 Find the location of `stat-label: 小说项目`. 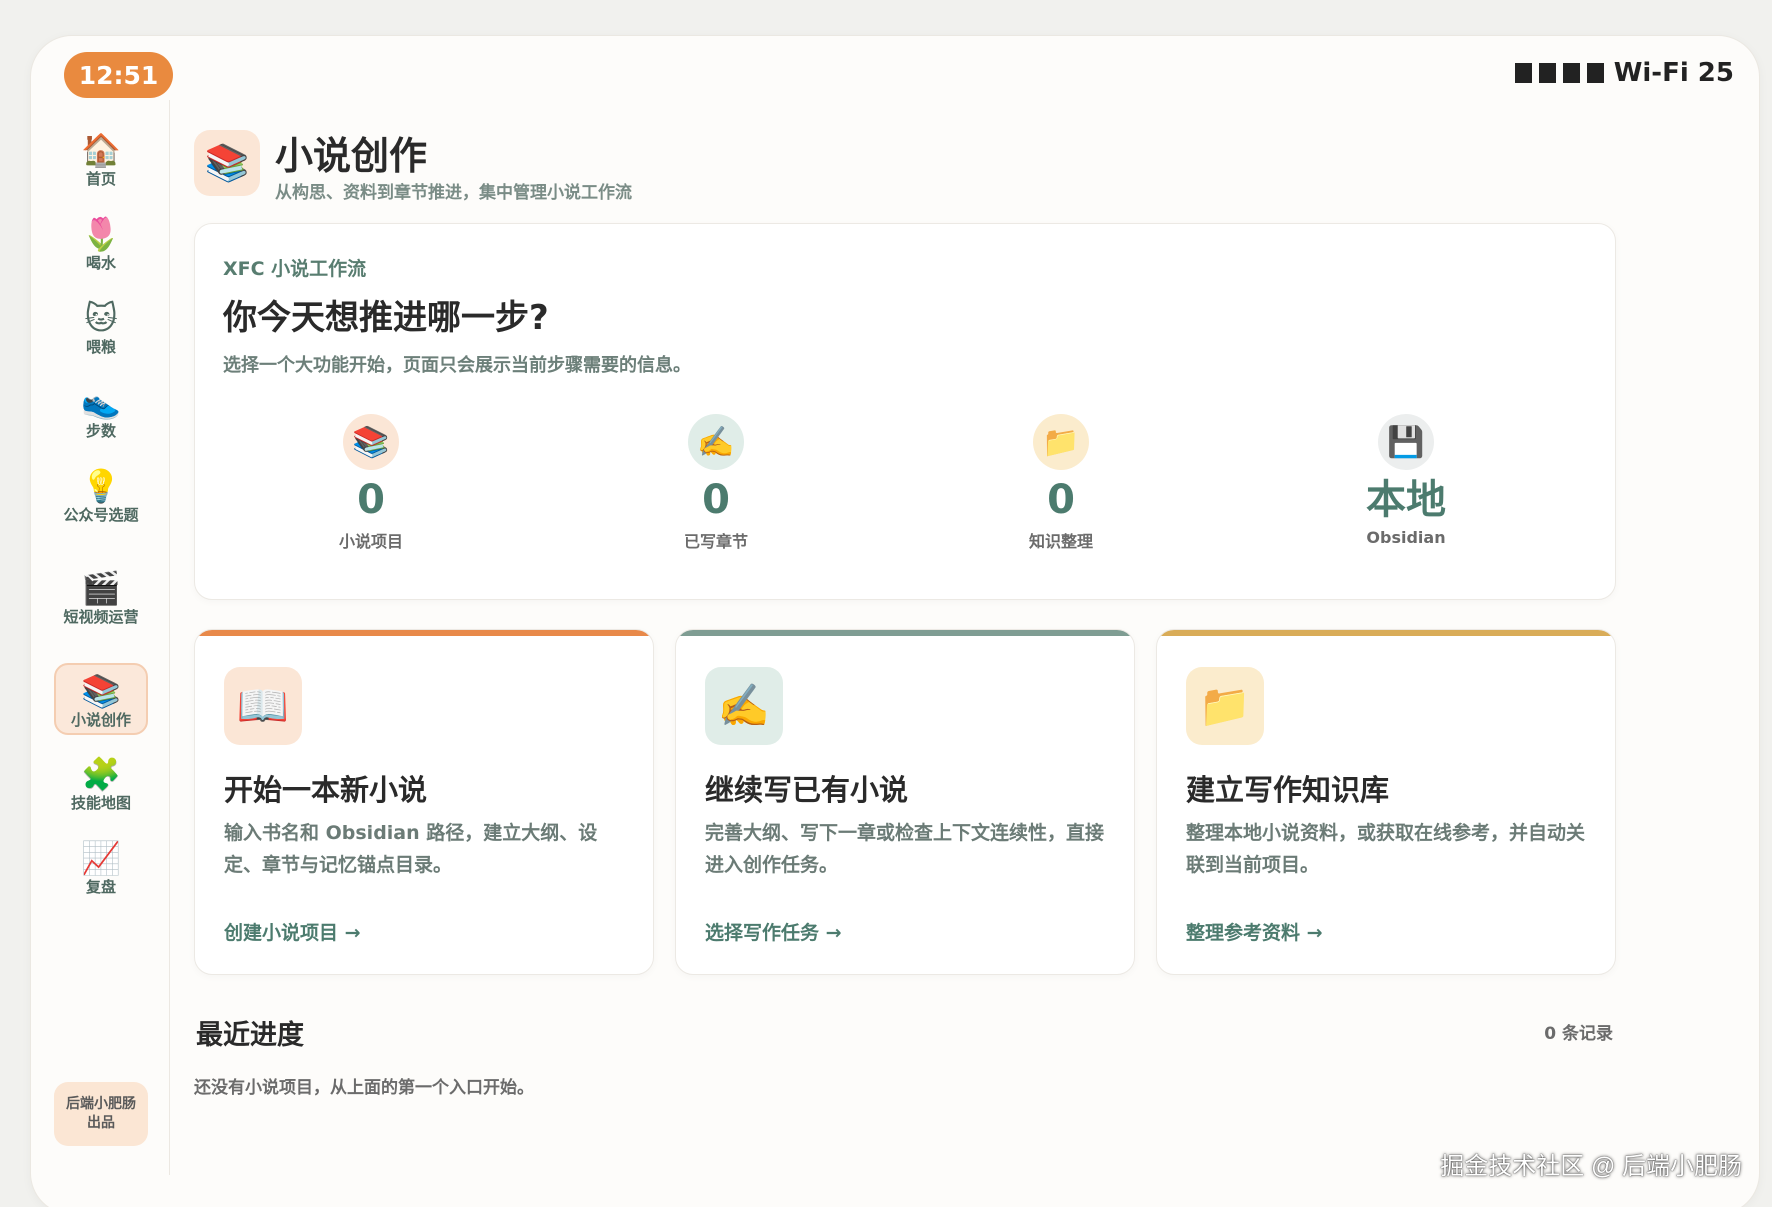

stat-label: 小说项目 is located at coordinates (370, 541).